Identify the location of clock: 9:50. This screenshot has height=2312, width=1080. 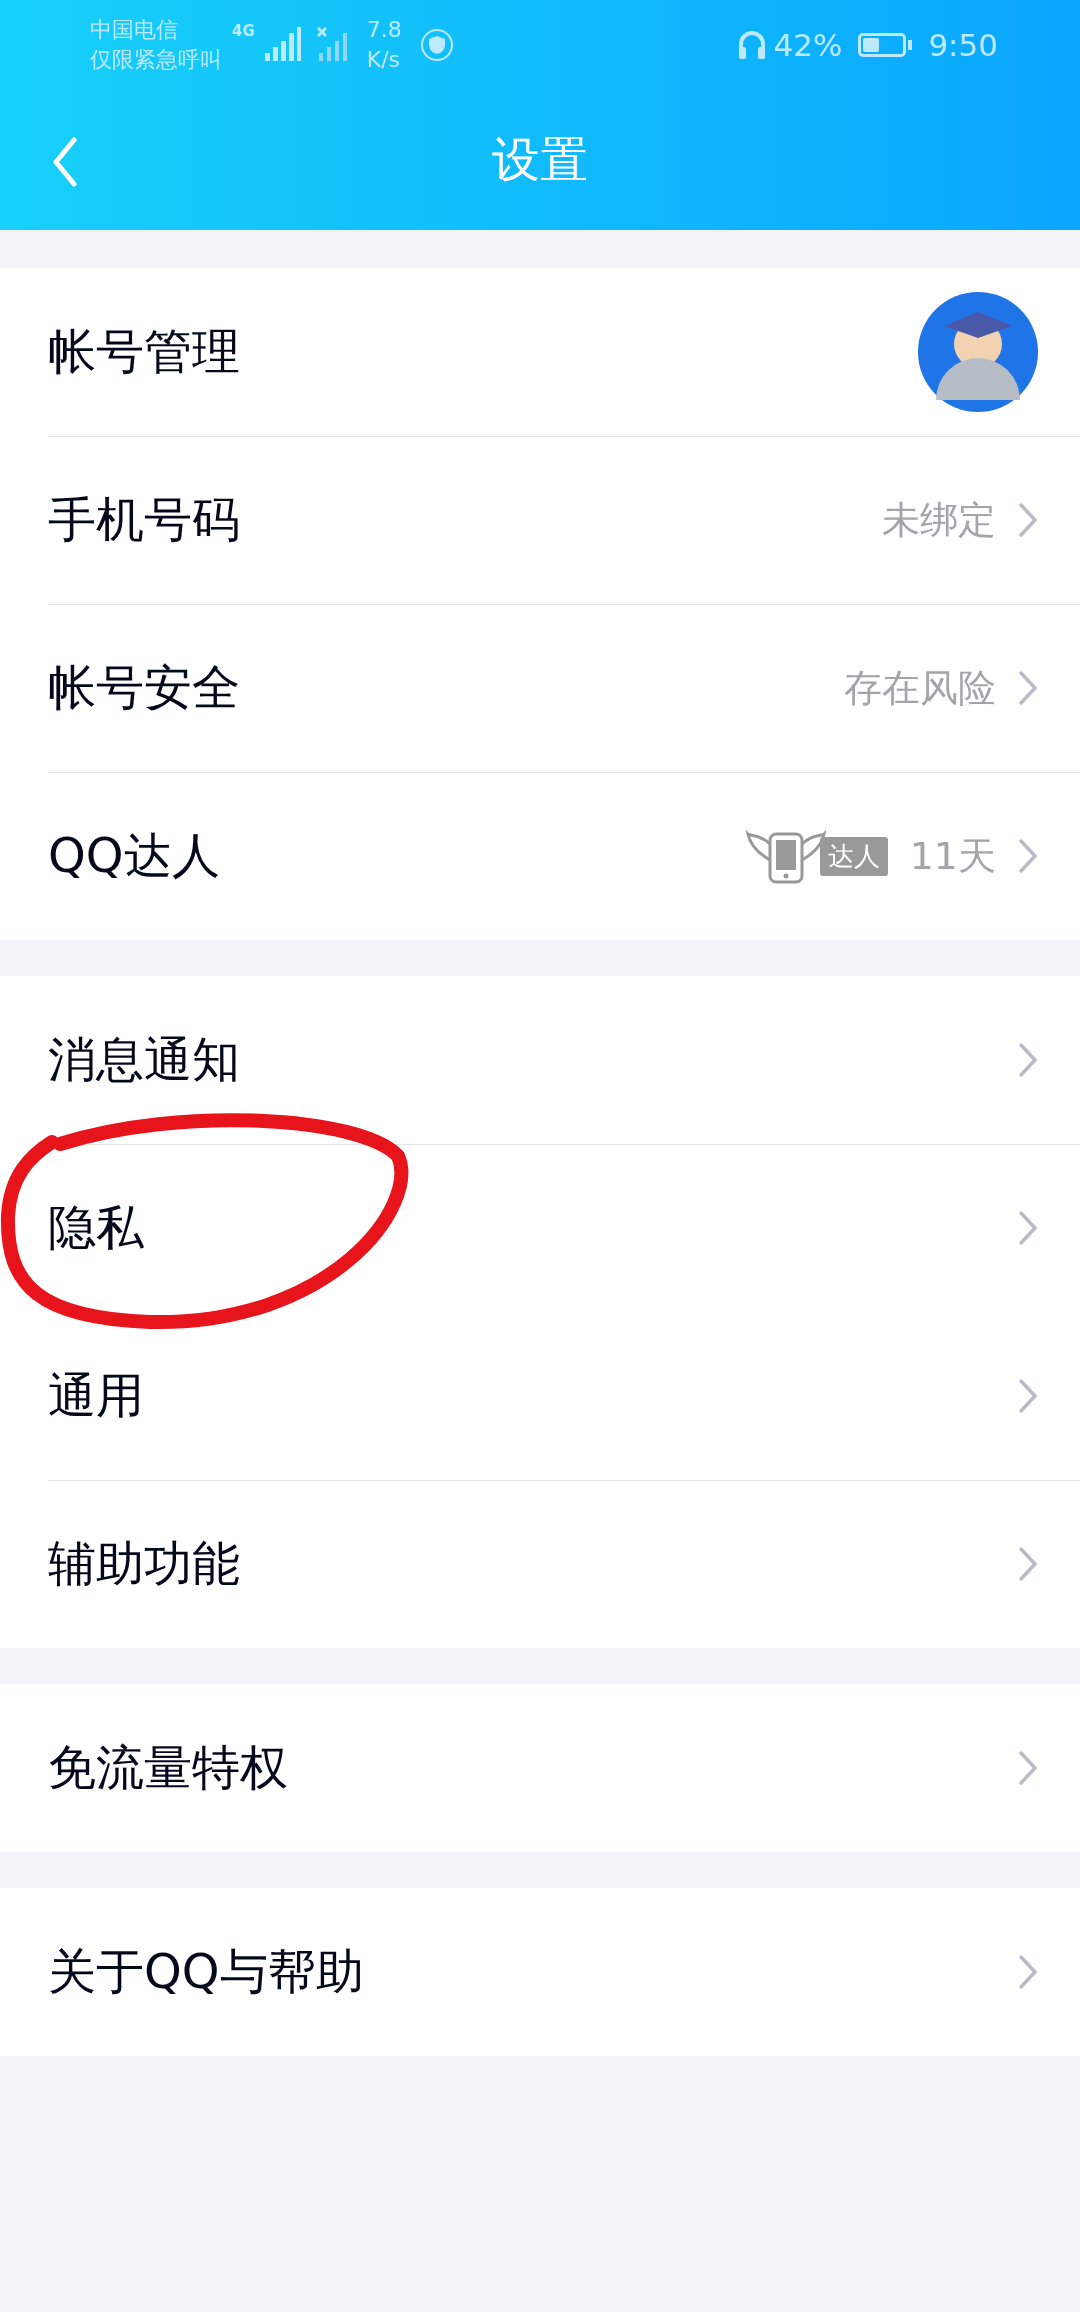
(963, 45).